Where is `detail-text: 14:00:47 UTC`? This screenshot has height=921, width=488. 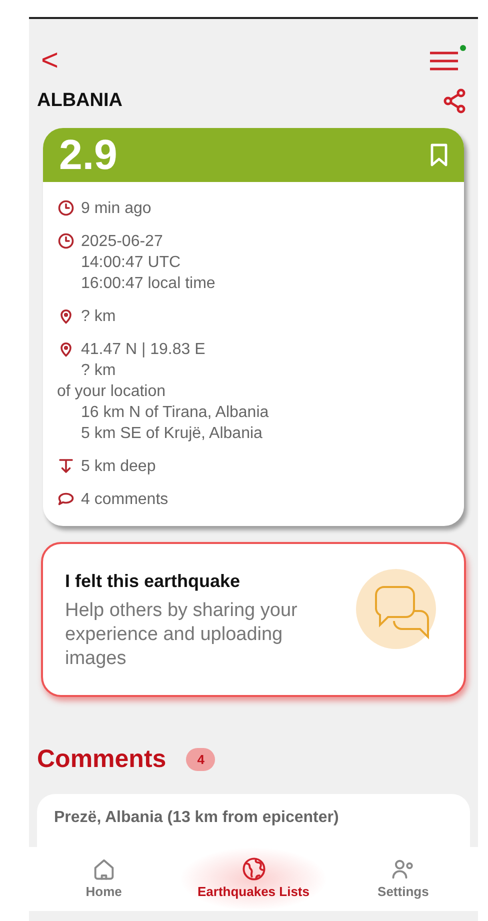 detail-text: 14:00:47 UTC is located at coordinates (131, 262).